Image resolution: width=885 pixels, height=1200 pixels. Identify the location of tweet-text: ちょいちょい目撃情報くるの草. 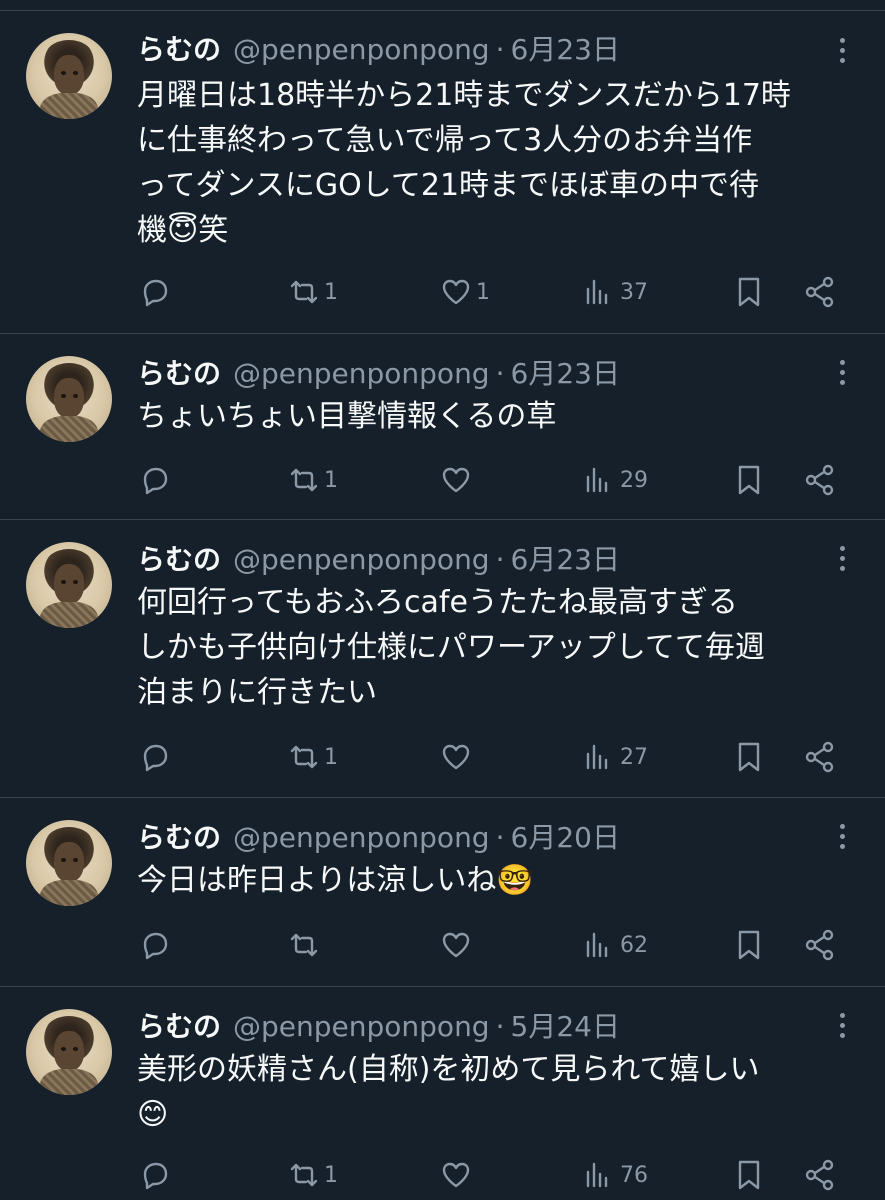
(347, 416).